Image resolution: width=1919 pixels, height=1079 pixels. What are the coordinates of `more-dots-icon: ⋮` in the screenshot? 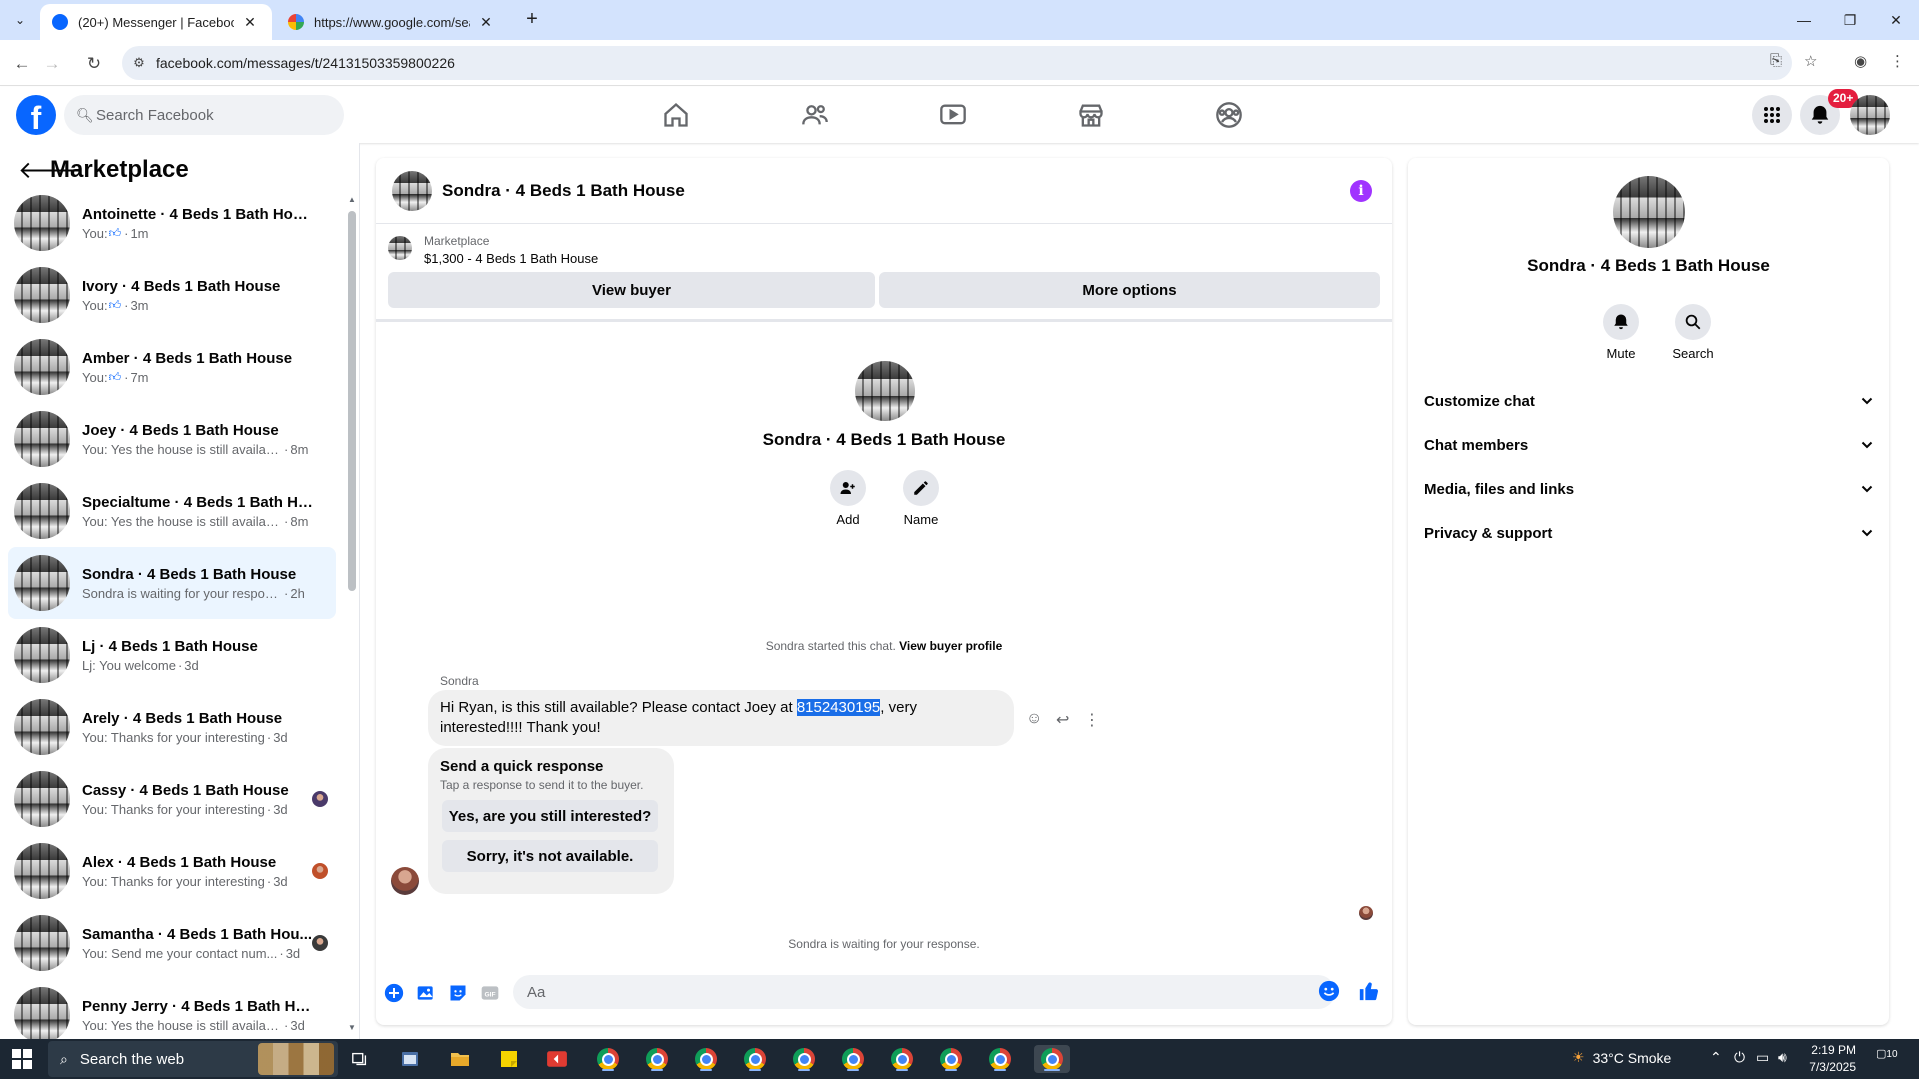 It's located at (1092, 720).